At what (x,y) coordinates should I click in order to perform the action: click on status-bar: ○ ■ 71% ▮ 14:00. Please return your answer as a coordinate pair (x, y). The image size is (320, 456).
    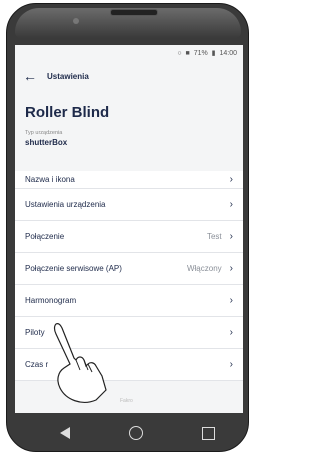
    Looking at the image, I should click on (129, 53).